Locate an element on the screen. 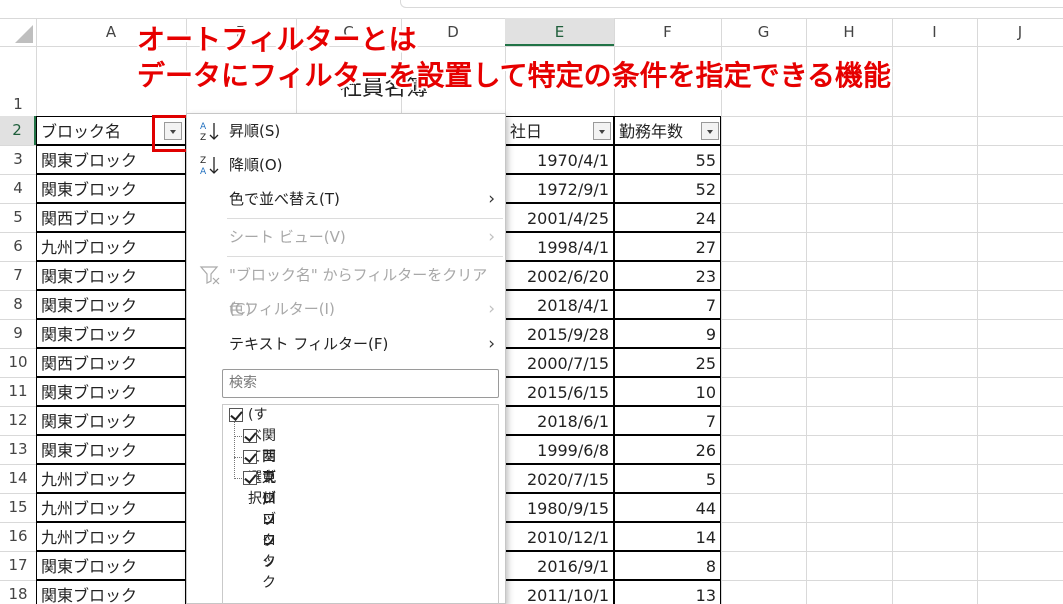  sort-by-color-item: 色で並べ替え(T) › is located at coordinates (346, 199).